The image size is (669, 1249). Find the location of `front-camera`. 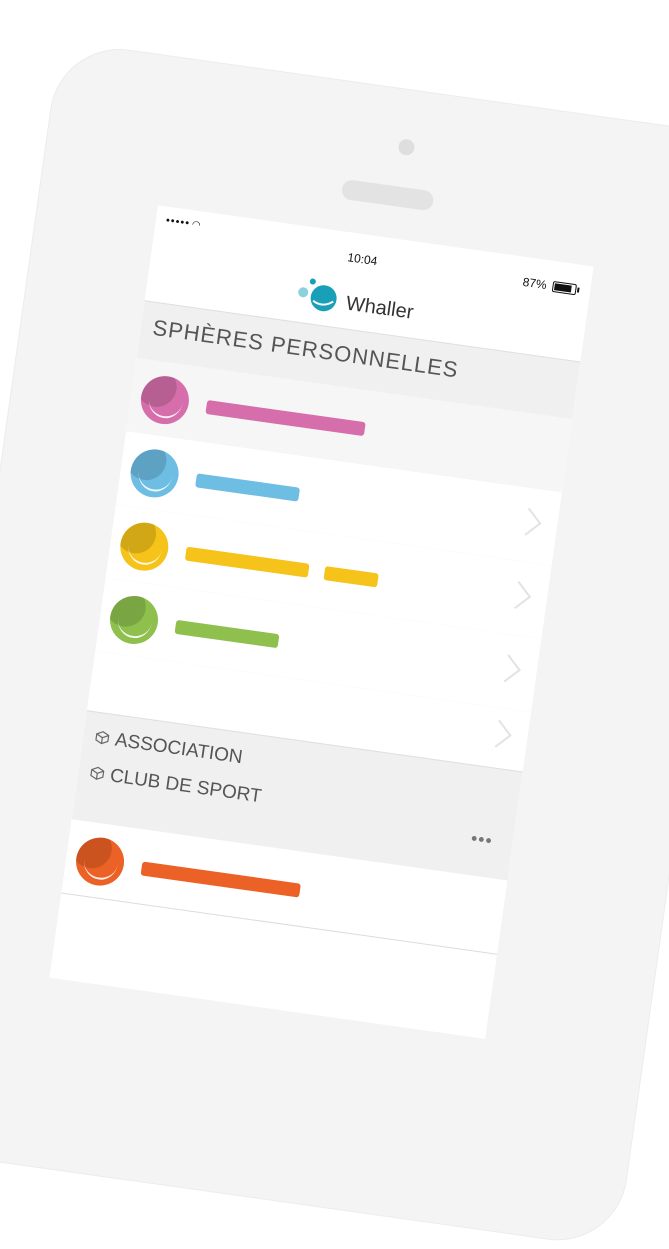

front-camera is located at coordinates (406, 147).